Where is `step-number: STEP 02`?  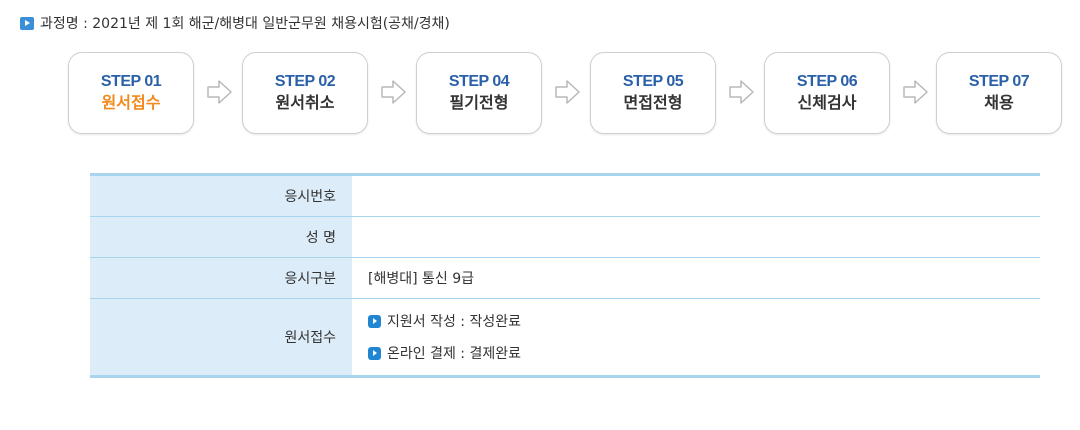
step-number: STEP 02 is located at coordinates (305, 81).